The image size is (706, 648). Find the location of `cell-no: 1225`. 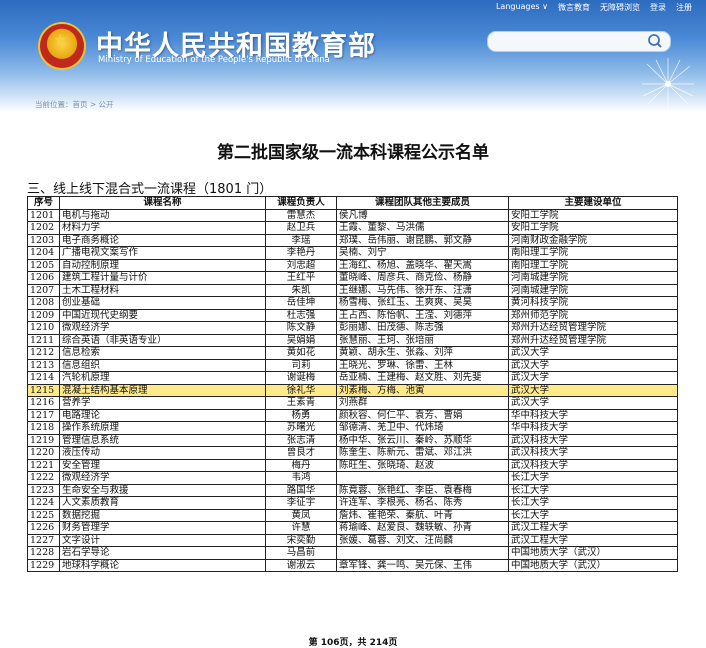

cell-no: 1225 is located at coordinates (43, 515).